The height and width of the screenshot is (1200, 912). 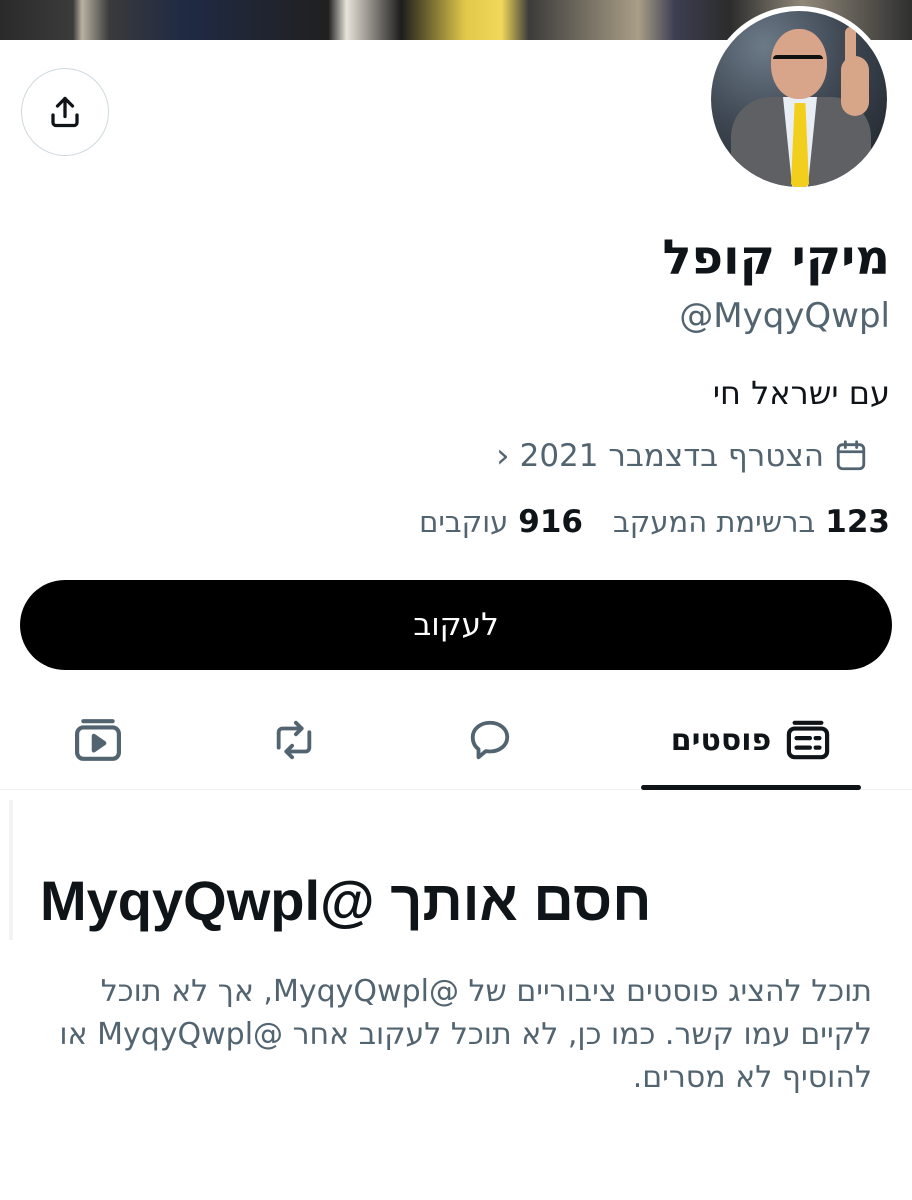 I want to click on follow-button: לעקוב, so click(x=456, y=625).